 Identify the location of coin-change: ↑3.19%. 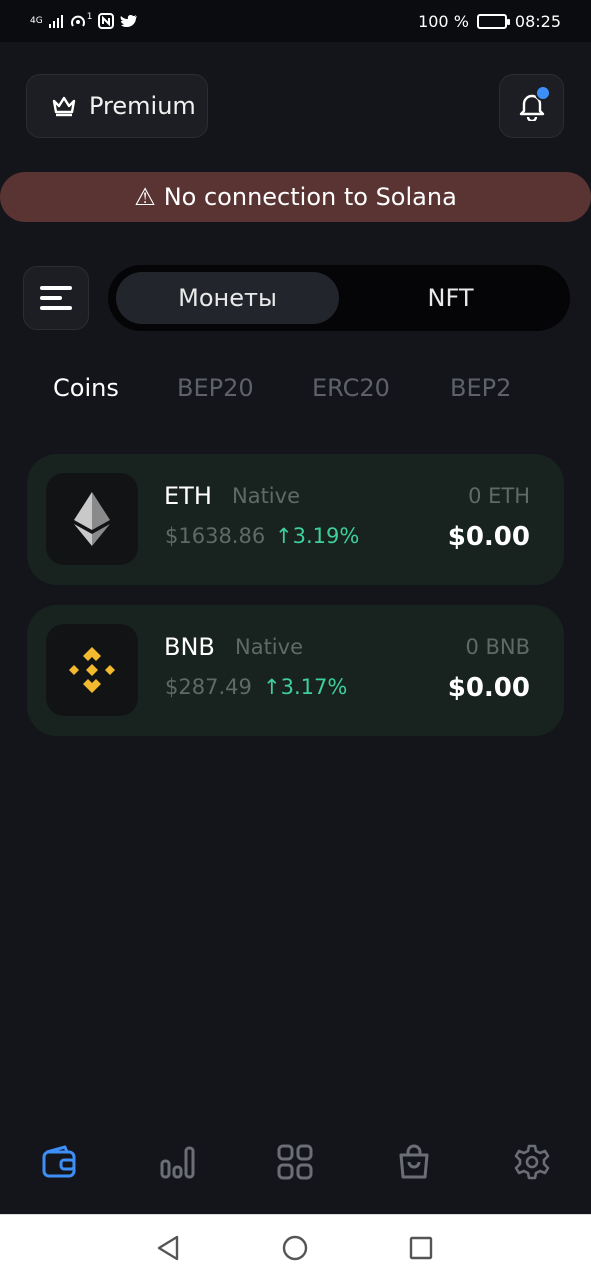
(317, 536).